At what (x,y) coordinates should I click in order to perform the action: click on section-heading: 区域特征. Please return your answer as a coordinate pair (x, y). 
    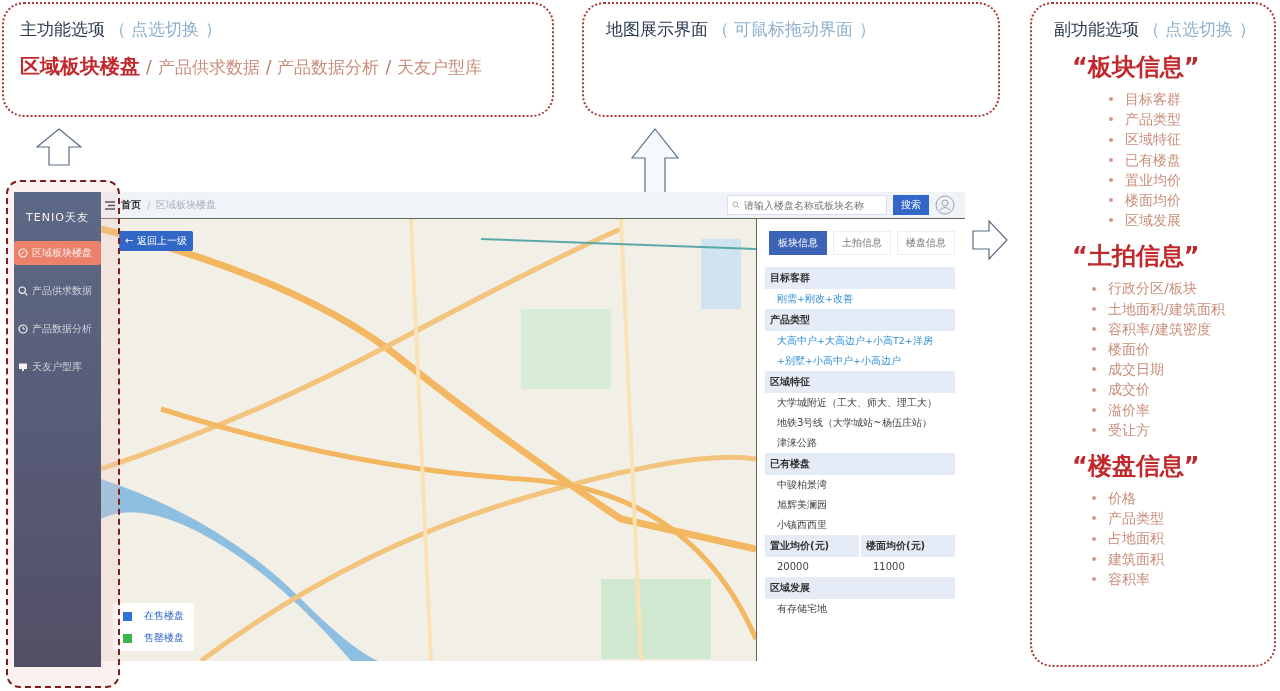
    Looking at the image, I should click on (860, 382).